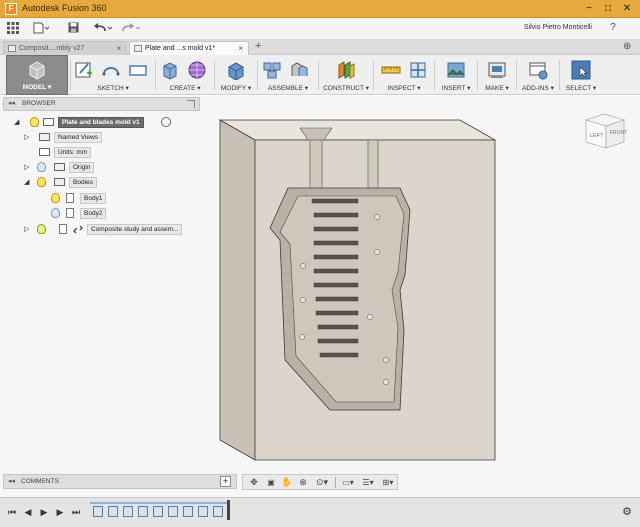  What do you see at coordinates (101, 104) in the screenshot?
I see `browser-panel-header: ◂◂ BROWSER` at bounding box center [101, 104].